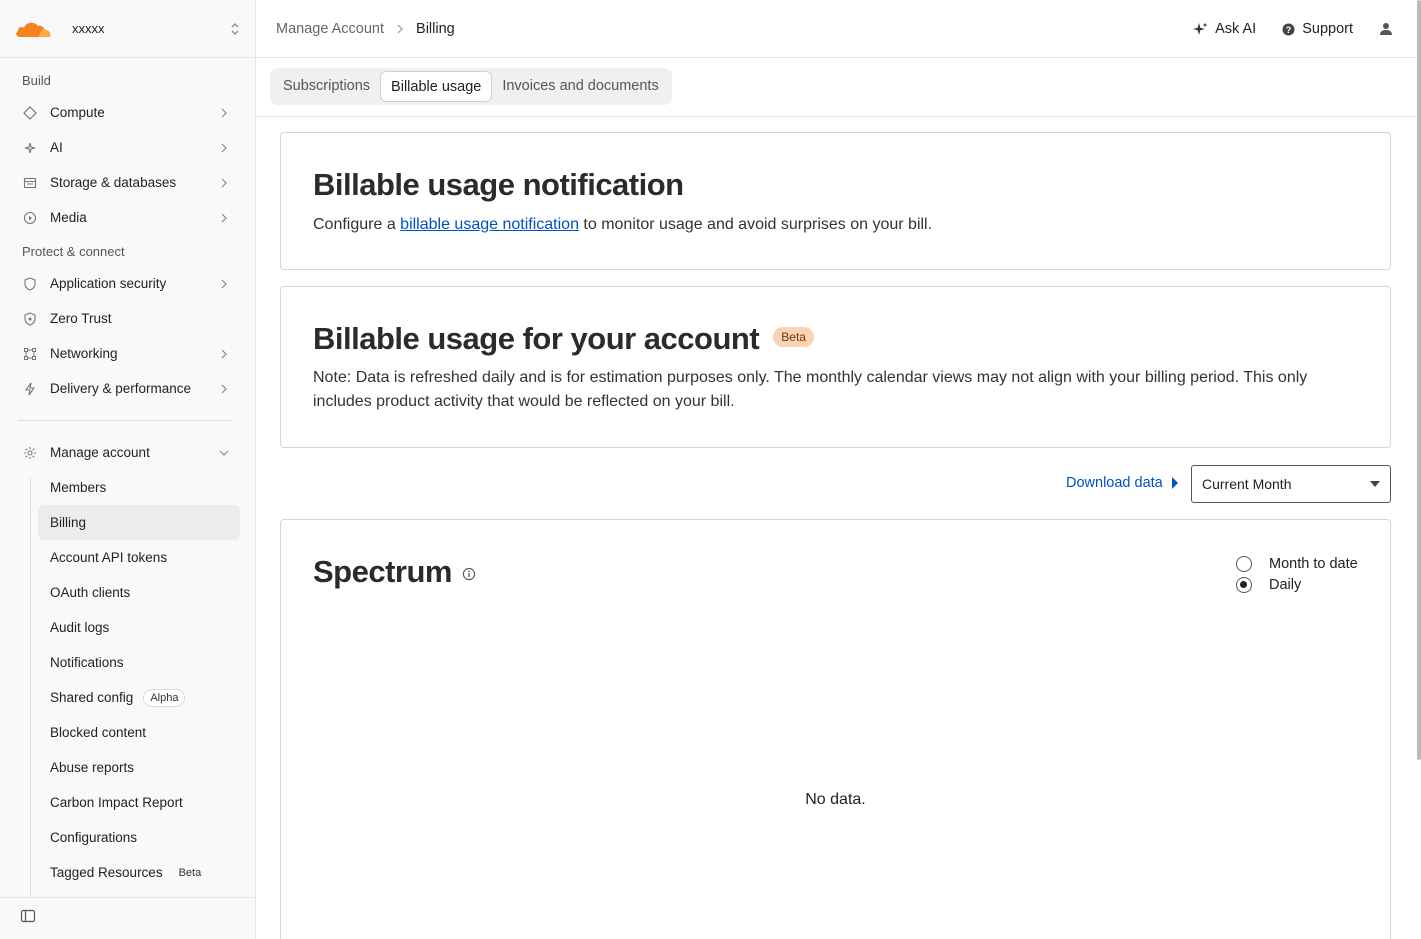 The height and width of the screenshot is (939, 1421). I want to click on chevron-up-down-icon, so click(235, 28).